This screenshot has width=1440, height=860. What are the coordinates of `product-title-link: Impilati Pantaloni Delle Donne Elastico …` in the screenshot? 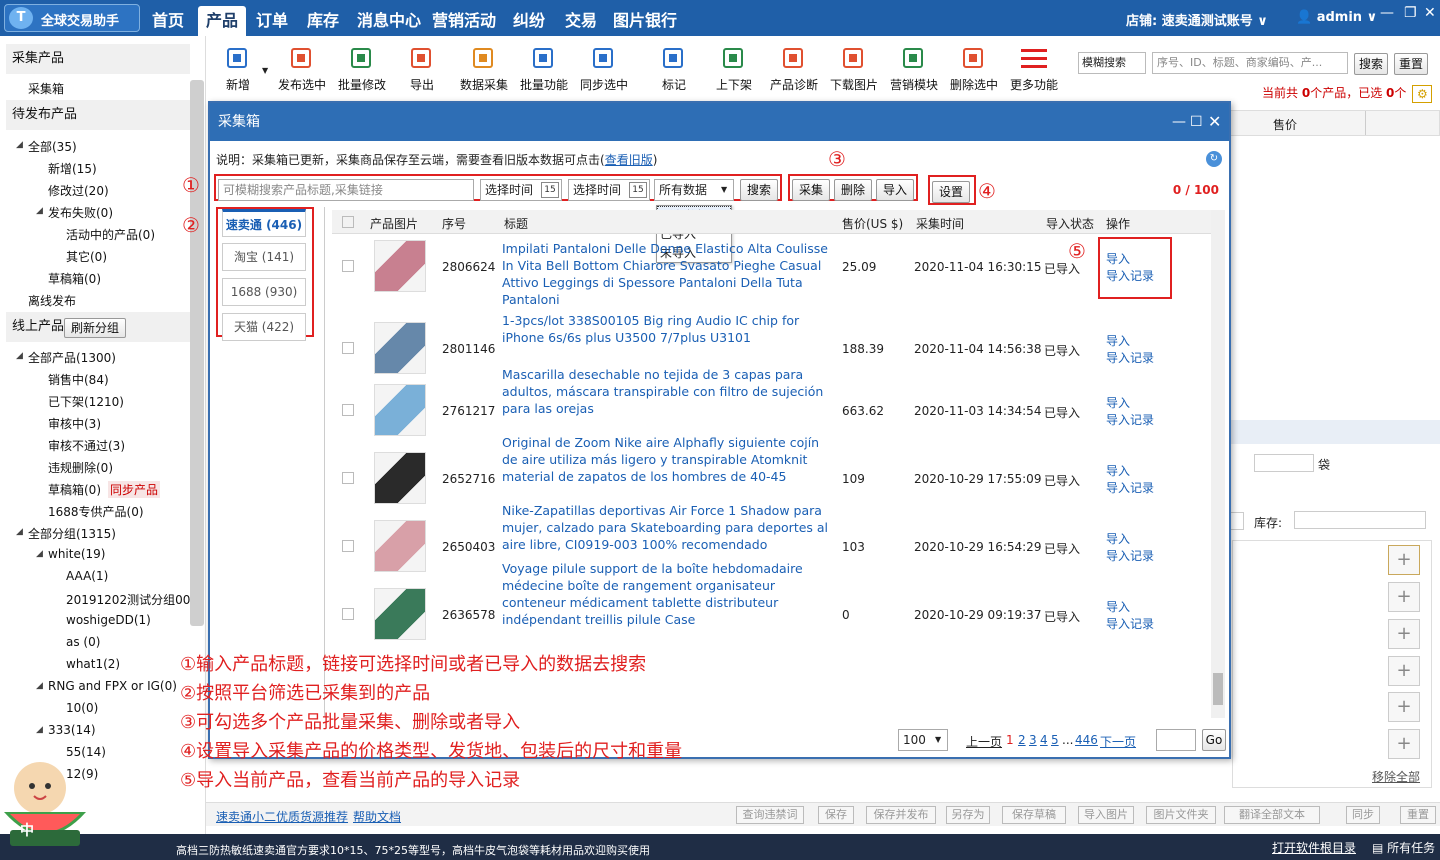 It's located at (667, 274).